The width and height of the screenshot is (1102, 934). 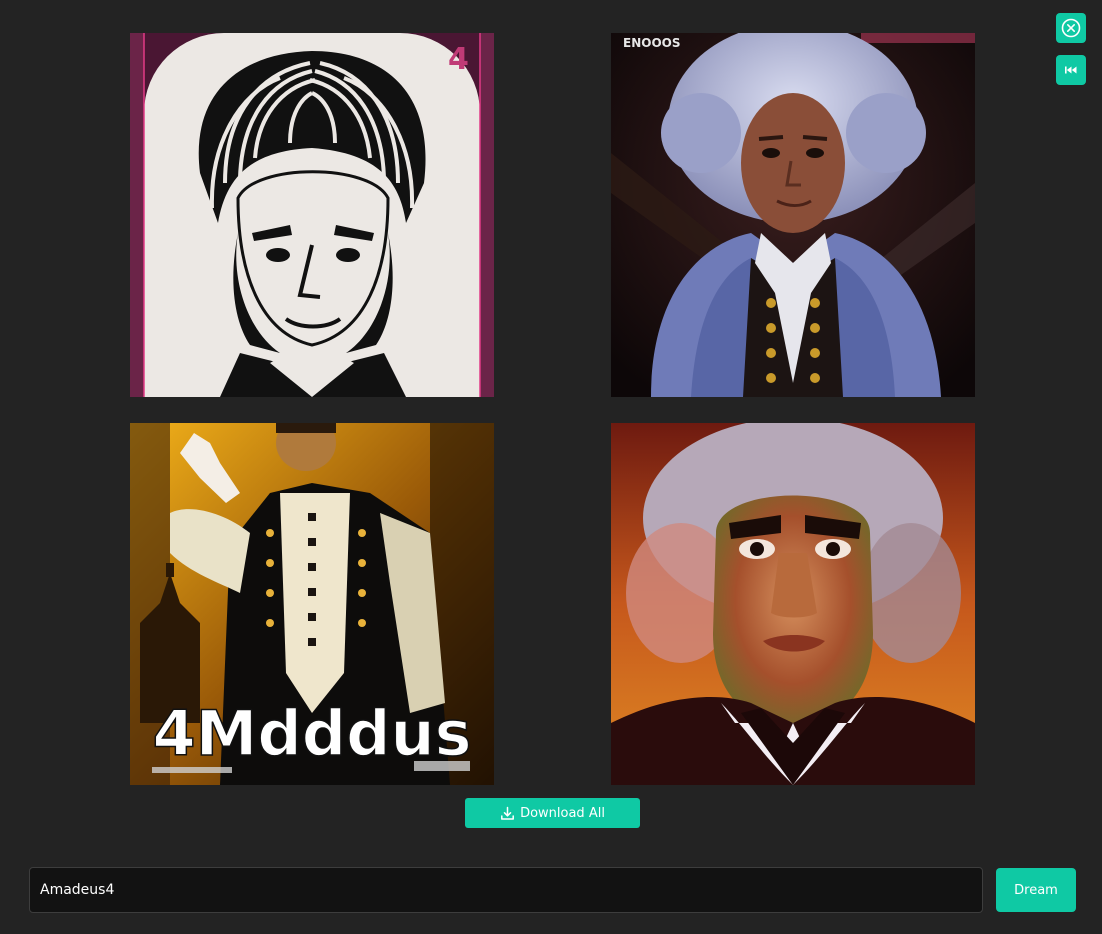 I want to click on download-all-label: Download All, so click(x=562, y=813).